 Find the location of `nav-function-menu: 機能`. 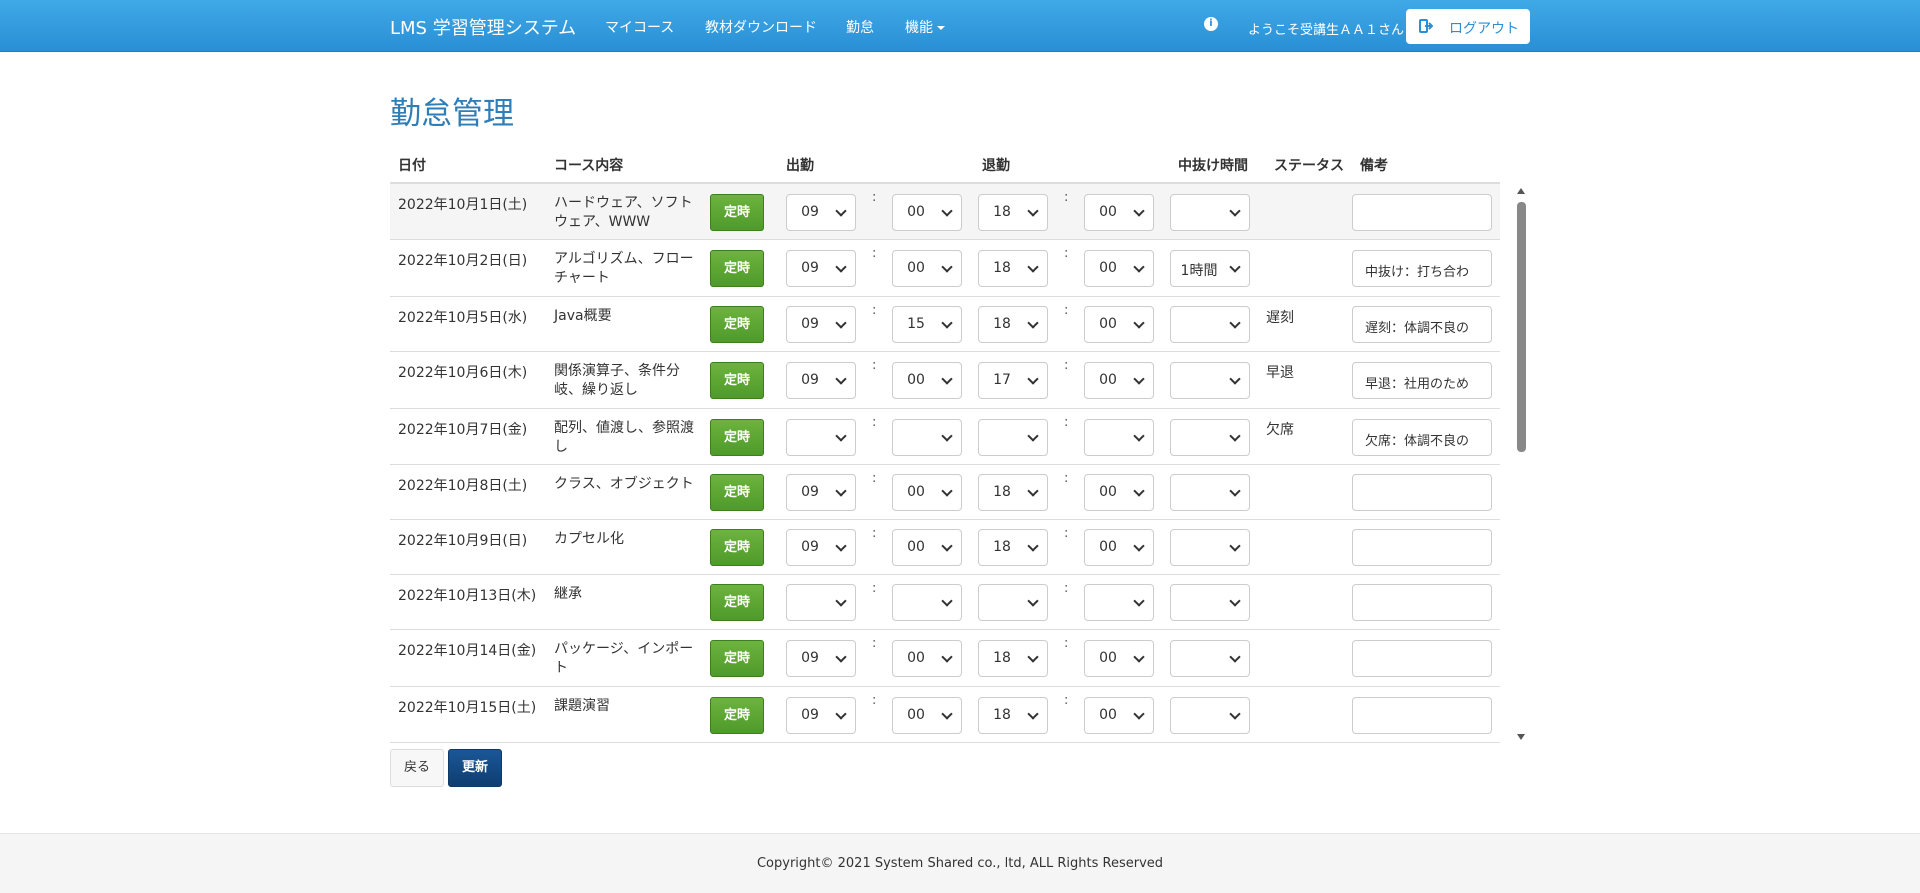

nav-function-menu: 機能 is located at coordinates (925, 27).